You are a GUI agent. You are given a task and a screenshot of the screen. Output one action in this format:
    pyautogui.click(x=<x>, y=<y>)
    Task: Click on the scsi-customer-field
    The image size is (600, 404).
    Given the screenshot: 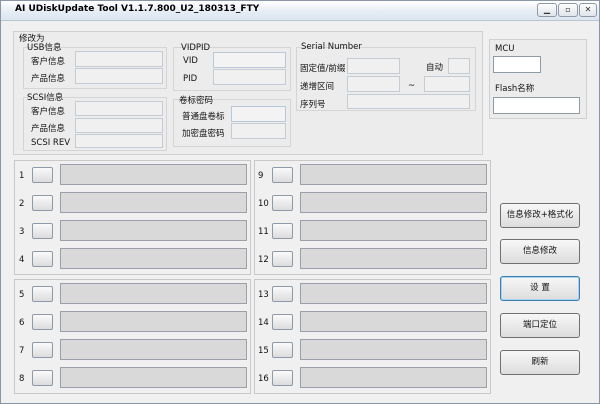 What is the action you would take?
    pyautogui.click(x=119, y=108)
    